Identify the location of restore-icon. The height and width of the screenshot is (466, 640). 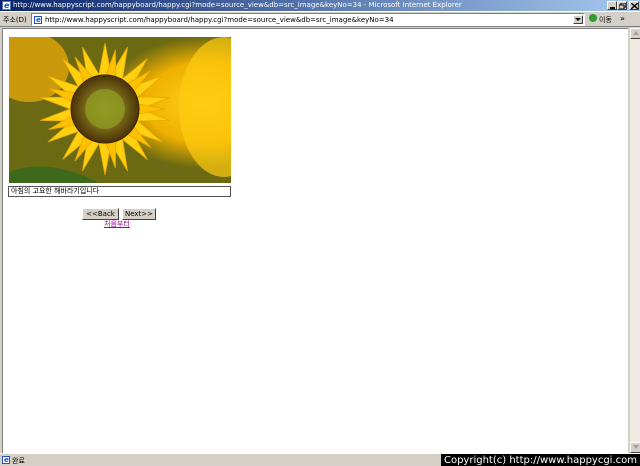
(622, 6).